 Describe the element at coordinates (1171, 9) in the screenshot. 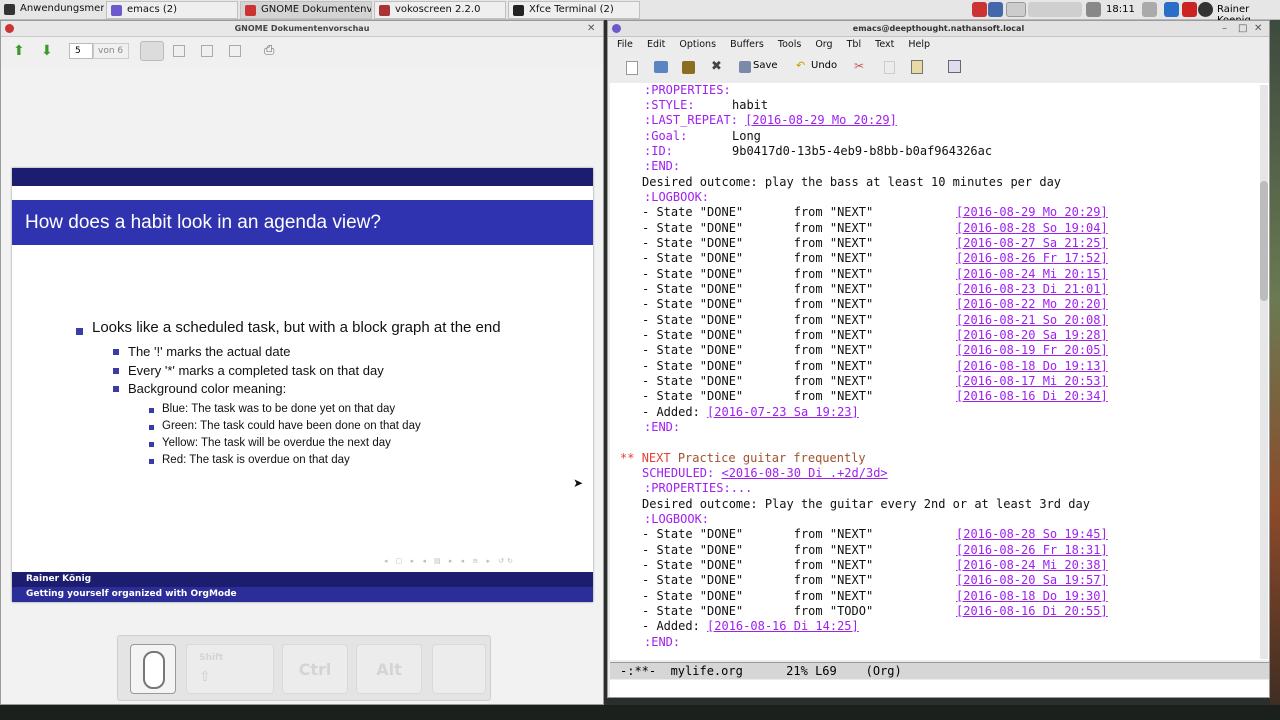

I see `hp-icon` at that location.